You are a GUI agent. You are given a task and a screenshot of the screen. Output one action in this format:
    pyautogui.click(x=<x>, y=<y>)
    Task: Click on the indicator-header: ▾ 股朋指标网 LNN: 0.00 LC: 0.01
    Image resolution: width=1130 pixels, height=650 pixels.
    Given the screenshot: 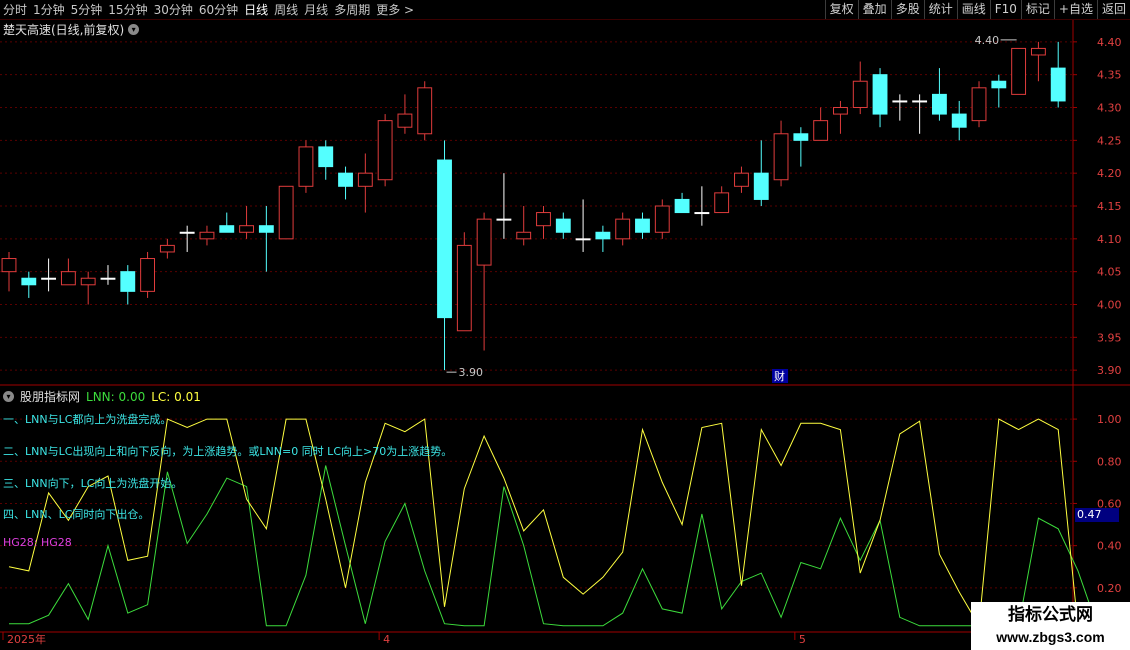 What is the action you would take?
    pyautogui.click(x=102, y=396)
    